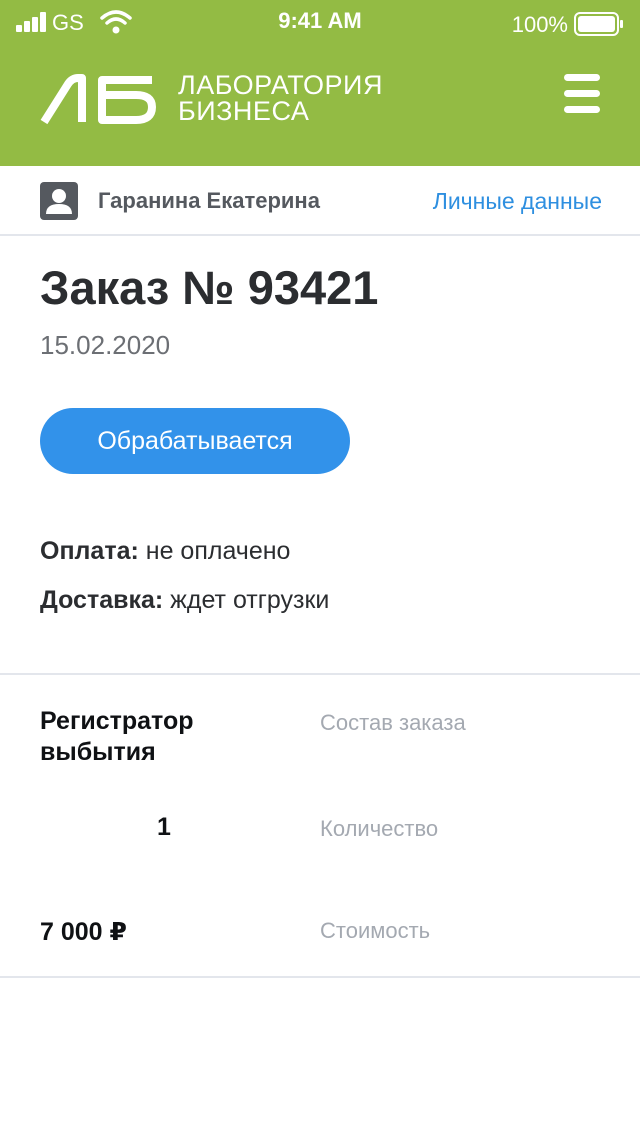  I want to click on payment-status: Оплата: не оплачено, so click(165, 551).